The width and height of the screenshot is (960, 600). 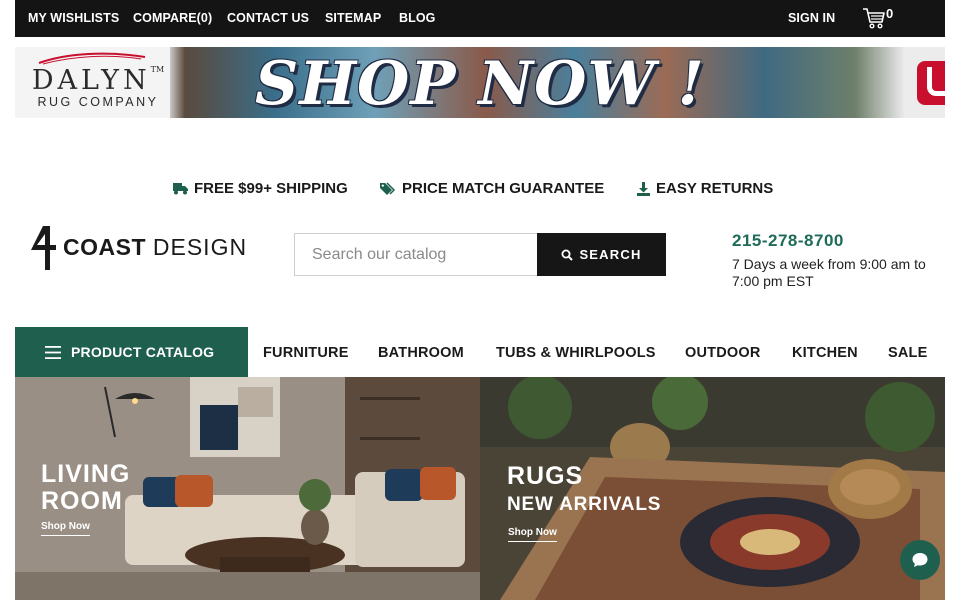 I want to click on hero-living-room-shop-now: Shop Now, so click(x=65, y=528).